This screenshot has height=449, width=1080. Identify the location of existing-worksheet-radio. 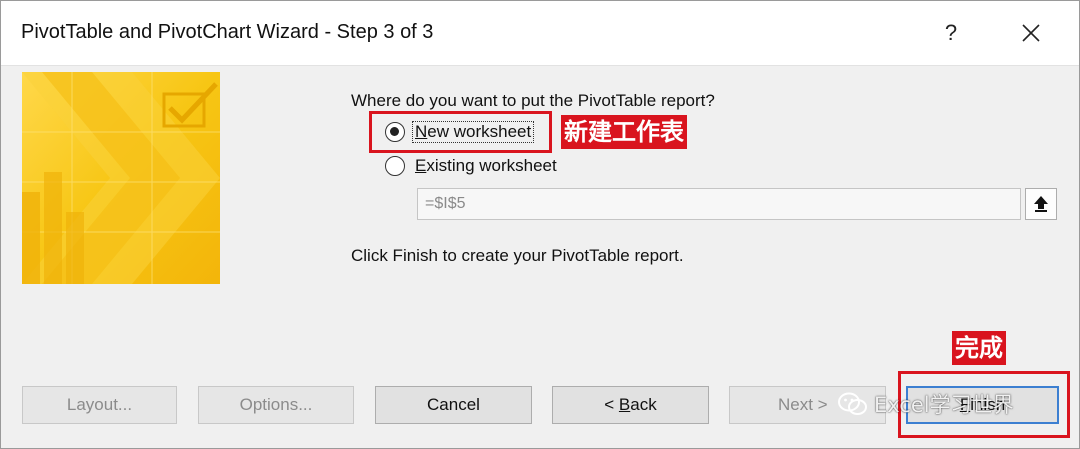
(395, 166).